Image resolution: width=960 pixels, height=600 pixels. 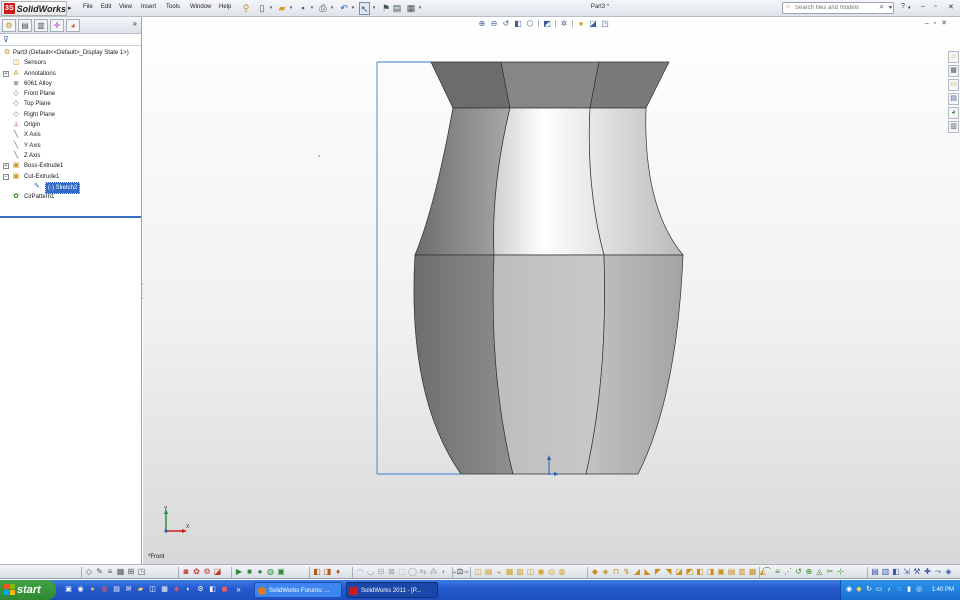 What do you see at coordinates (541, 572) in the screenshot?
I see `parting-icon: ◉` at bounding box center [541, 572].